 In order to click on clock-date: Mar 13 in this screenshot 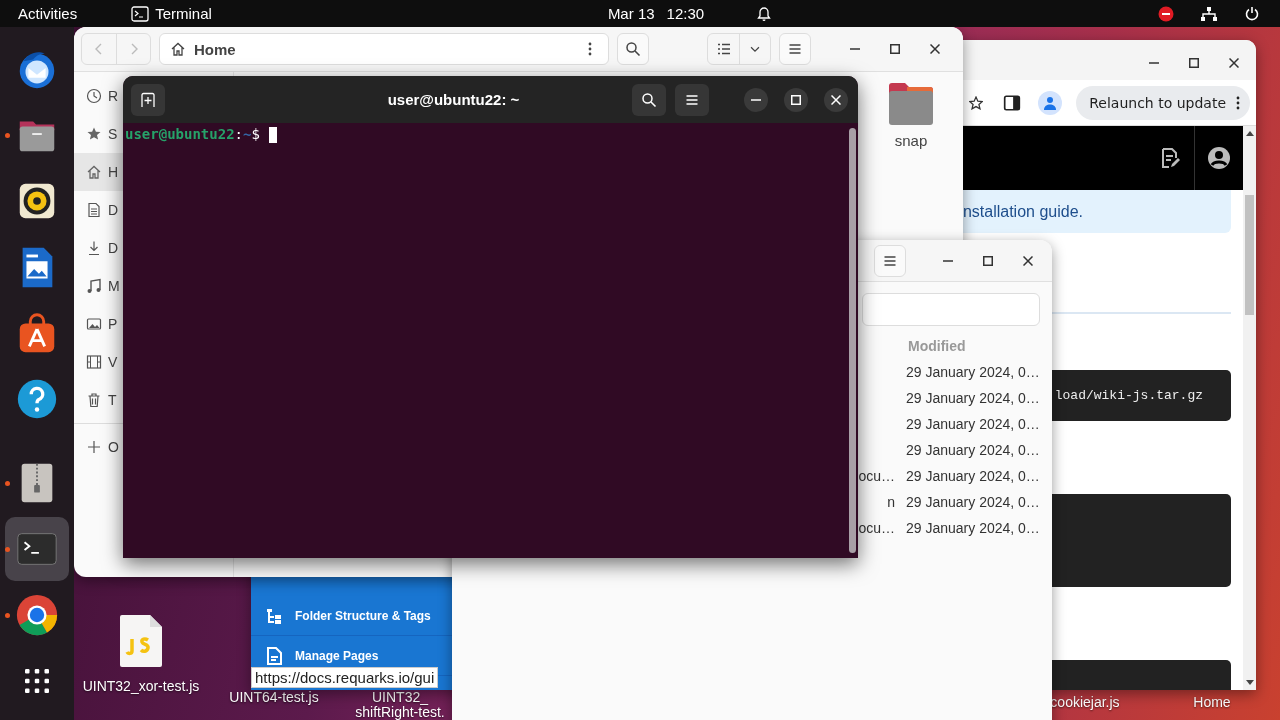, I will do `click(631, 13)`.